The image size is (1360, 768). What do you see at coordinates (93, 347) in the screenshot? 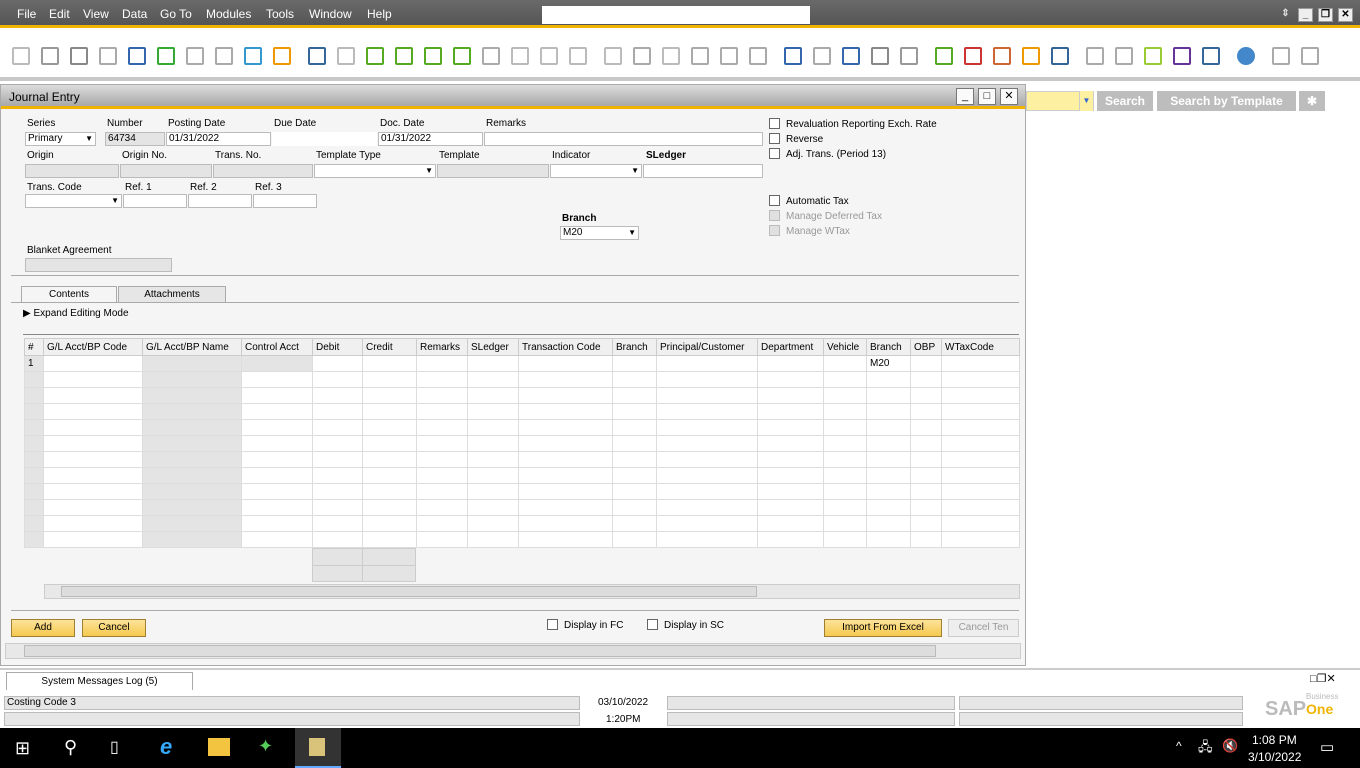
I see `column-header: G/L Acct/BP Code` at bounding box center [93, 347].